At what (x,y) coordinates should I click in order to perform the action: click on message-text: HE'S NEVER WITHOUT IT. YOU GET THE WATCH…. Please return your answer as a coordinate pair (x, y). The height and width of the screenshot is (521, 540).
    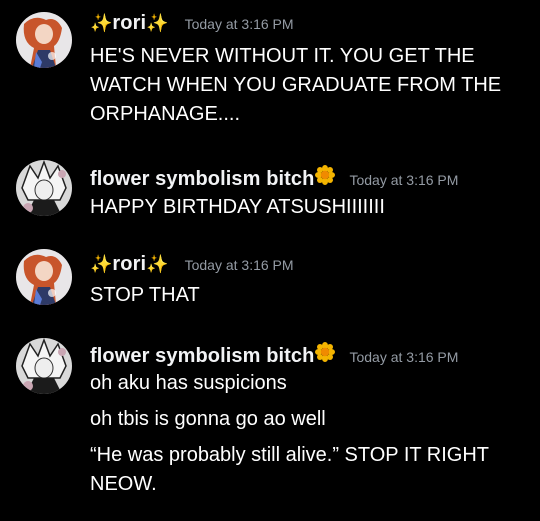
    Looking at the image, I should click on (296, 85).